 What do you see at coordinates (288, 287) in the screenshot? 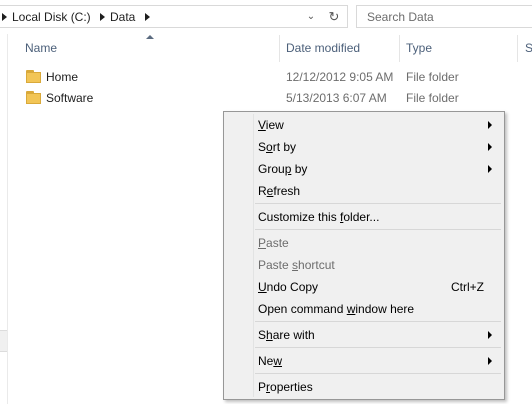
I see `menu-item-label: Undo Copy` at bounding box center [288, 287].